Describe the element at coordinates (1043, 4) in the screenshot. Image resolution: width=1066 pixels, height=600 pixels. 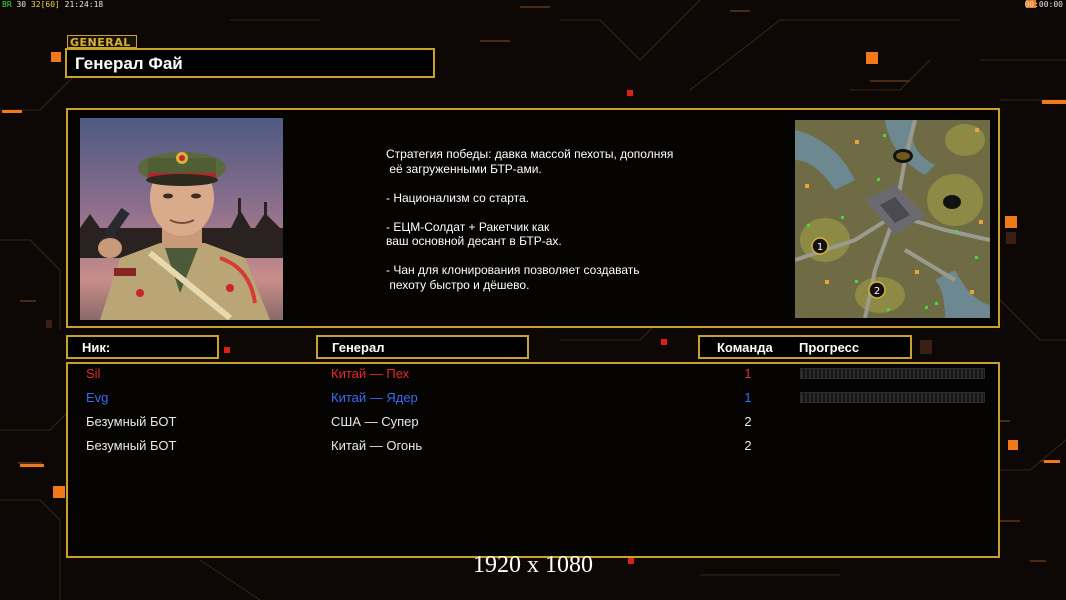
I see `hud-clock-right: 00:00:00` at that location.